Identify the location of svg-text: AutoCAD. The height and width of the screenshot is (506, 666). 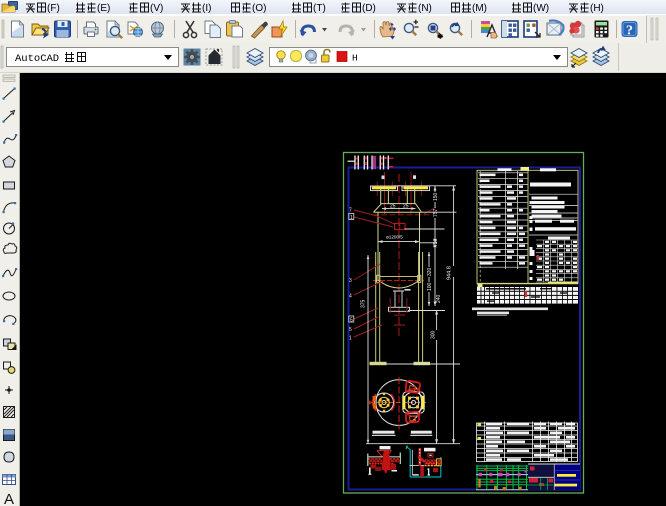
(37, 59).